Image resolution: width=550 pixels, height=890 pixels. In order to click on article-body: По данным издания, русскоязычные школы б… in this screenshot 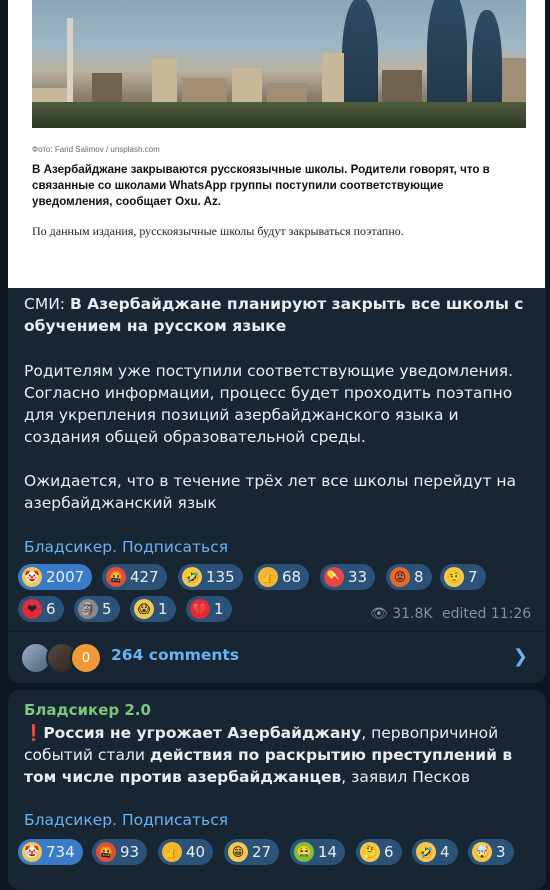, I will do `click(218, 231)`.